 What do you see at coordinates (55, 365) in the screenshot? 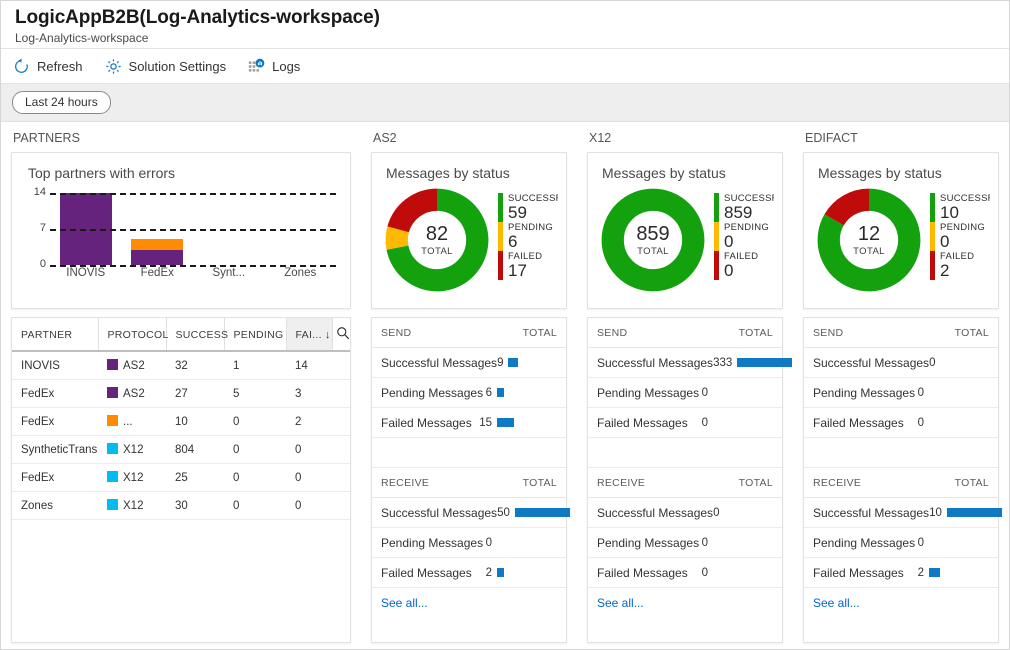
I see `cell-partner: INOVIS` at bounding box center [55, 365].